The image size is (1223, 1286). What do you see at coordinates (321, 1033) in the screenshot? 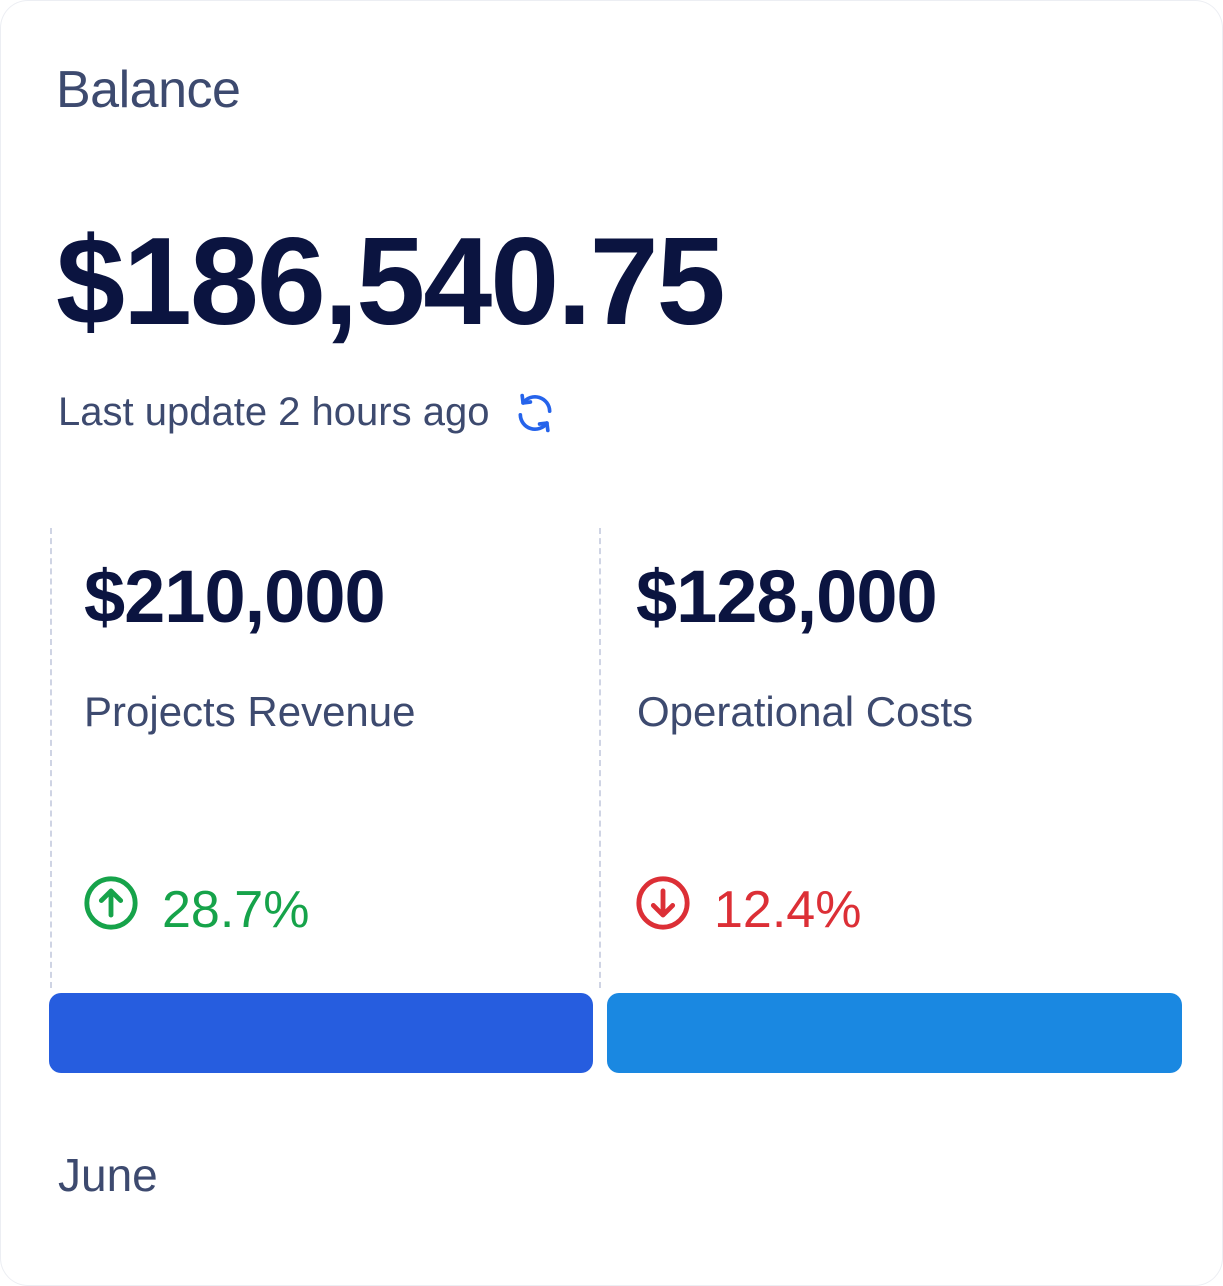
I see `revenue-bar` at bounding box center [321, 1033].